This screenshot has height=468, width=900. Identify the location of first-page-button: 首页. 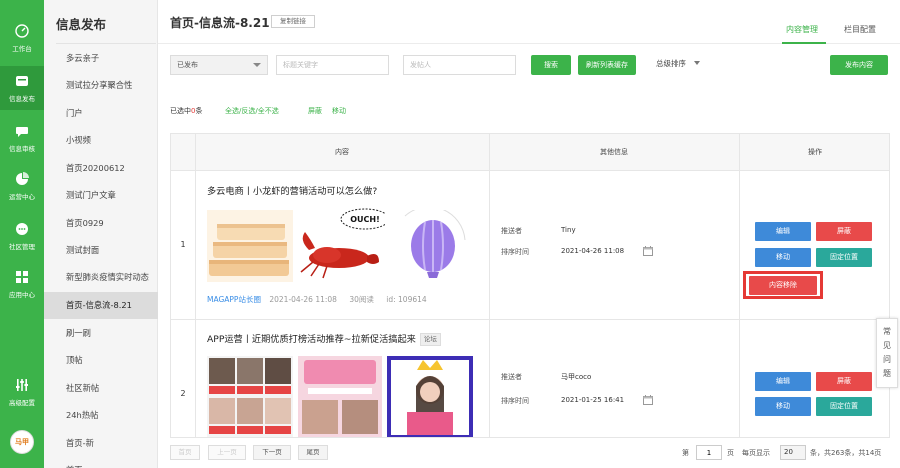
(185, 452).